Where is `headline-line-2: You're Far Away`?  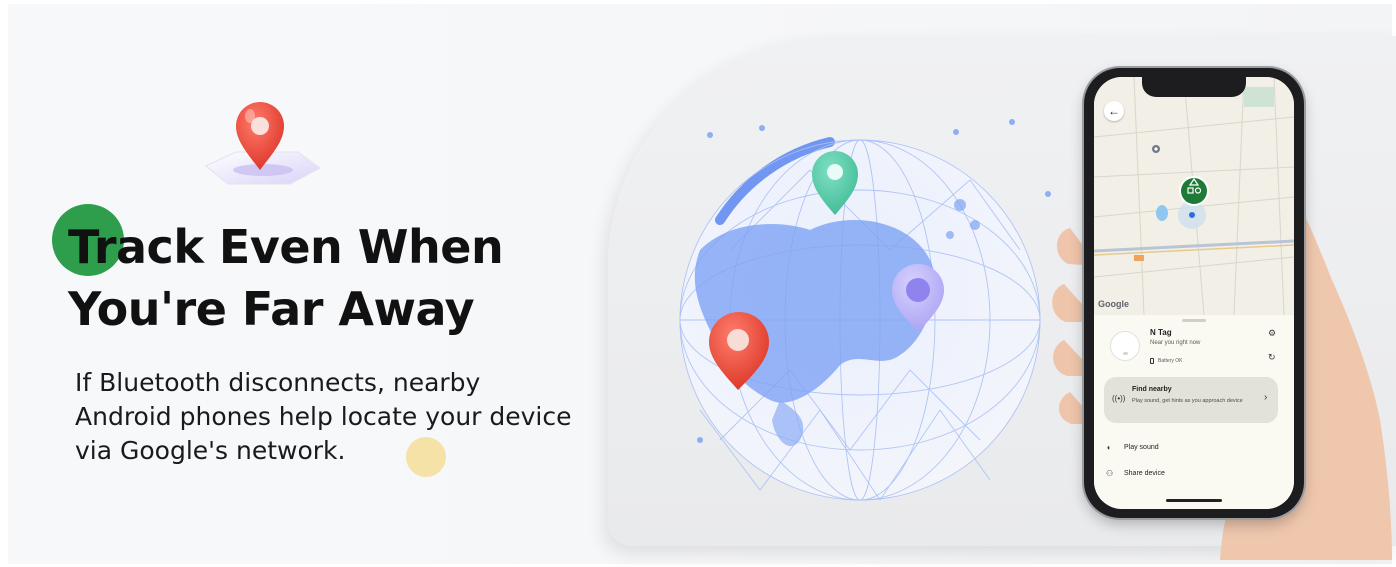 headline-line-2: You're Far Away is located at coordinates (271, 309).